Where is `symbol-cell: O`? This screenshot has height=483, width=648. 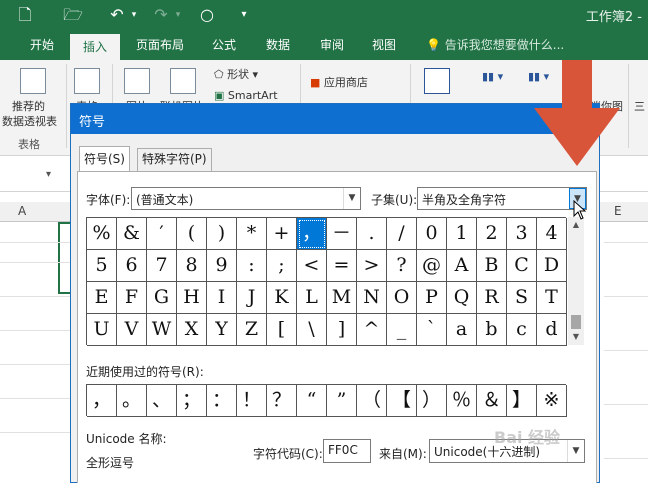
symbol-cell: O is located at coordinates (402, 298).